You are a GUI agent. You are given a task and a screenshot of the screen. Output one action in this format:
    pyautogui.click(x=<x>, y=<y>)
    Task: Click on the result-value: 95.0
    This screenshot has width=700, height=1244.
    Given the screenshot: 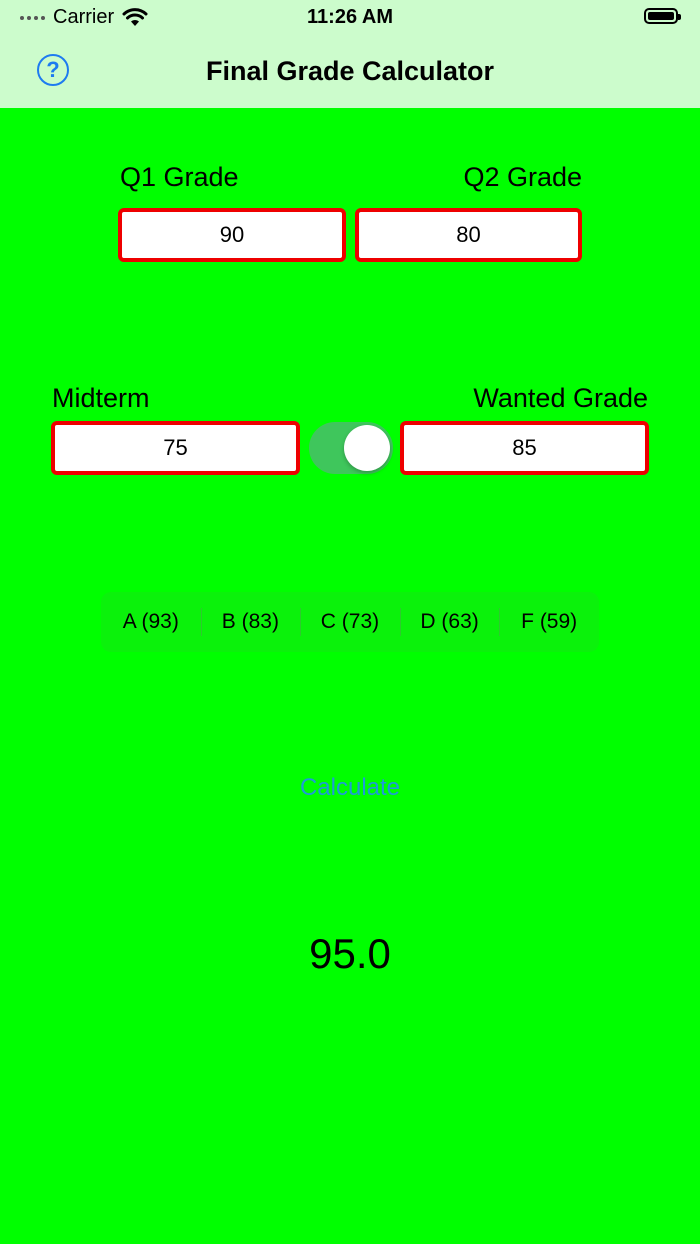 What is the action you would take?
    pyautogui.click(x=350, y=953)
    